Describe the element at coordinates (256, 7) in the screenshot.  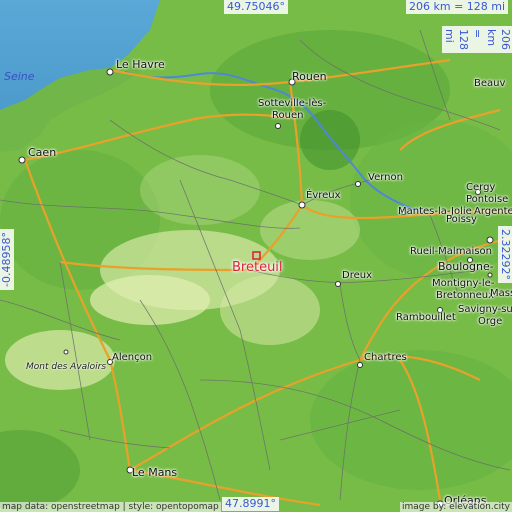
I see `coord-top: 49.75046°` at that location.